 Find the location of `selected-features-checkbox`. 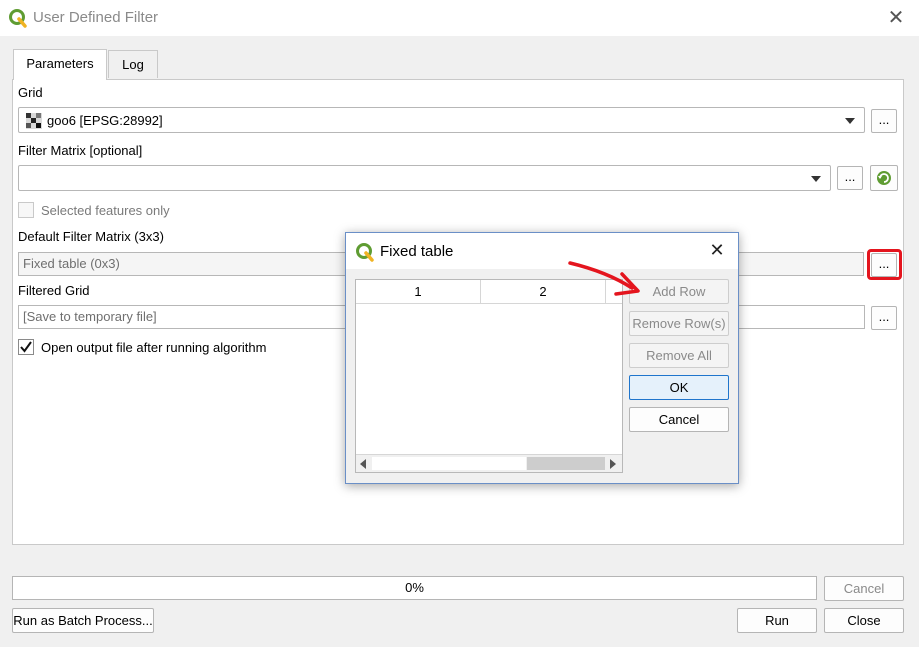

selected-features-checkbox is located at coordinates (26, 210).